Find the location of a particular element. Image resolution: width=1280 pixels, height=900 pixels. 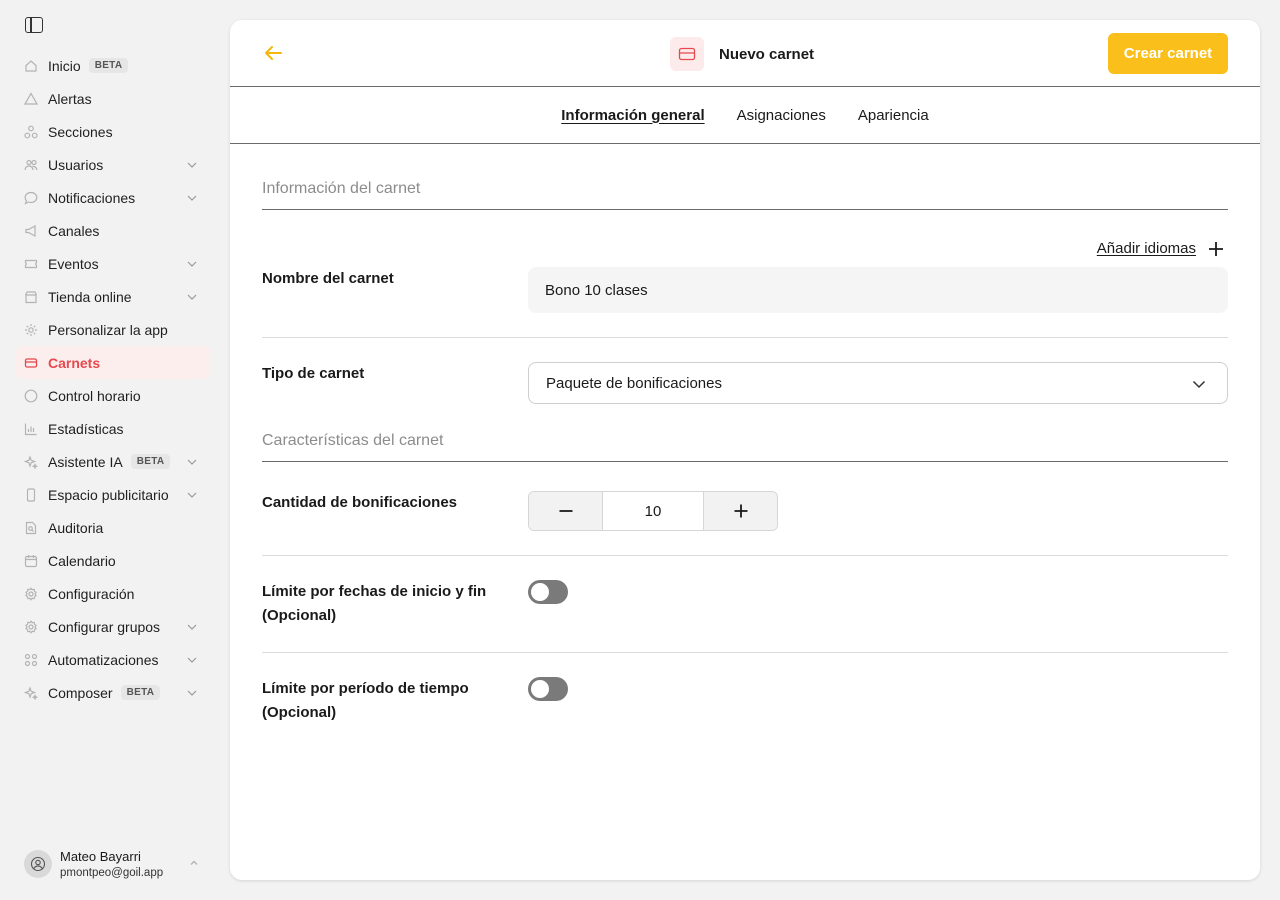

sidebar-item-eventos: Eventos is located at coordinates (113, 263).